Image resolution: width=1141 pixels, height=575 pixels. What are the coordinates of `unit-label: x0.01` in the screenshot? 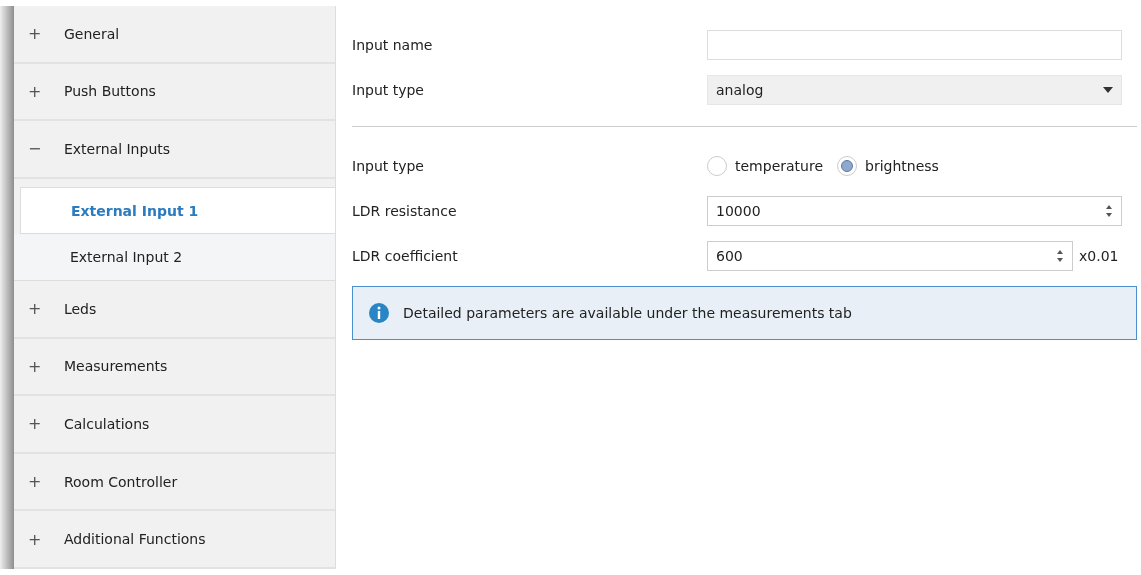 It's located at (1099, 255).